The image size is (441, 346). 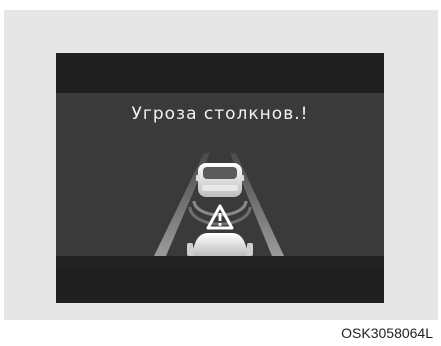 What do you see at coordinates (219, 204) in the screenshot?
I see `collision-scene` at bounding box center [219, 204].